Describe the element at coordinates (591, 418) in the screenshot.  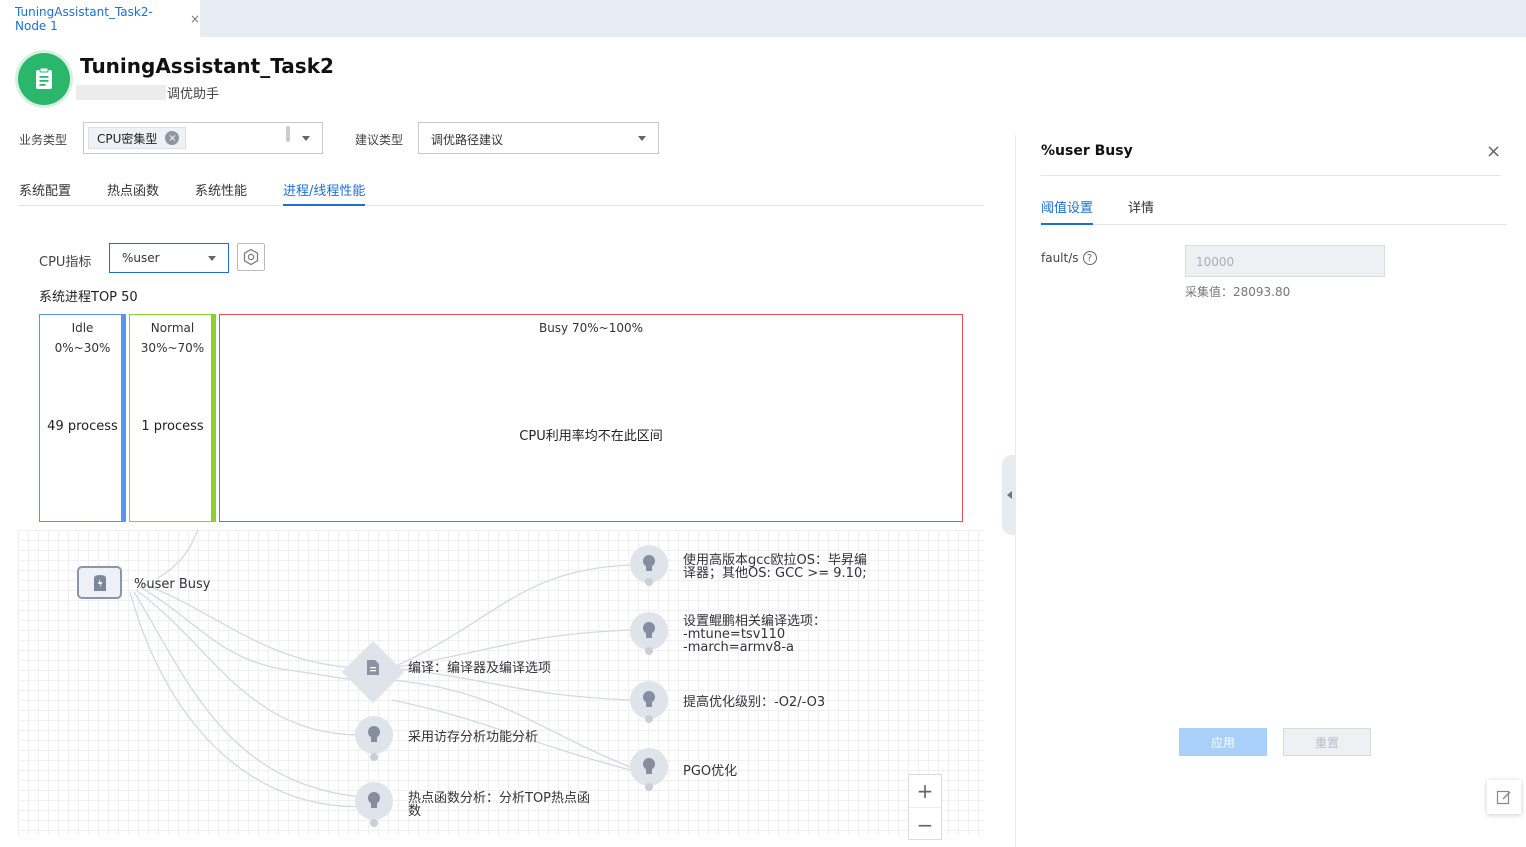
I see `busy-process-box: Busy 70%~100% CPU利用率均不在此区间` at that location.